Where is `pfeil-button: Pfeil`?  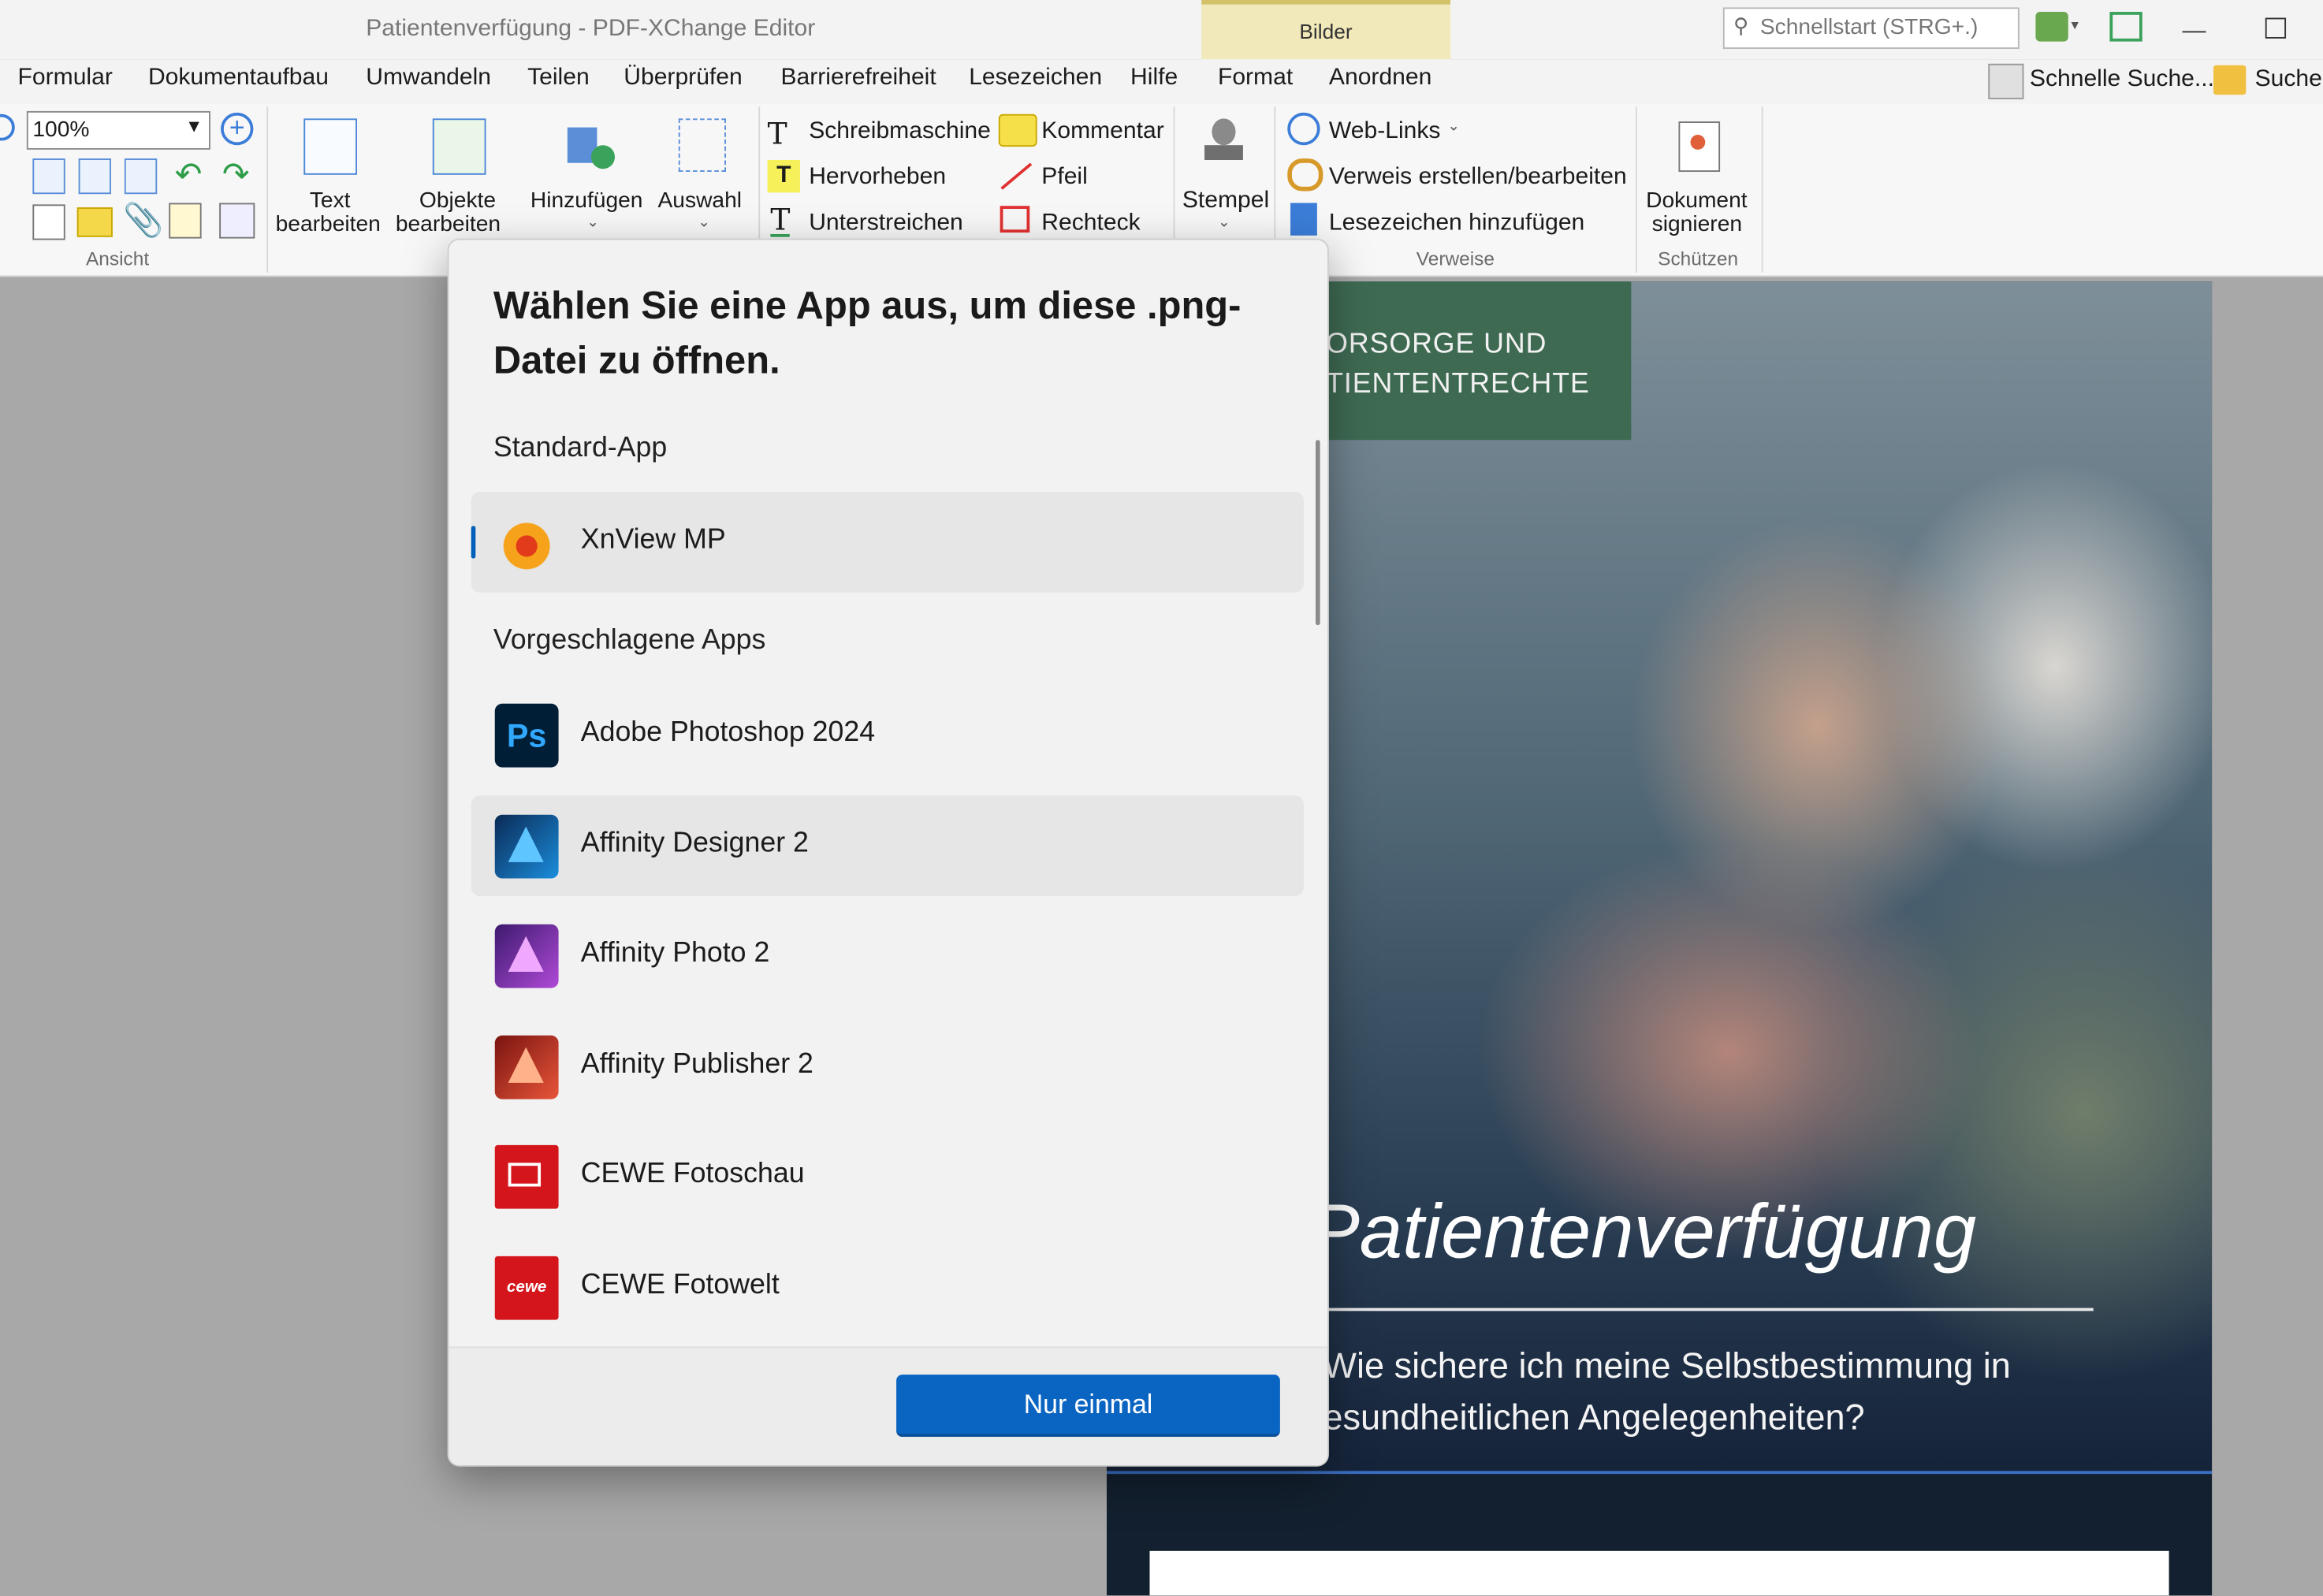 pfeil-button: Pfeil is located at coordinates (1064, 178).